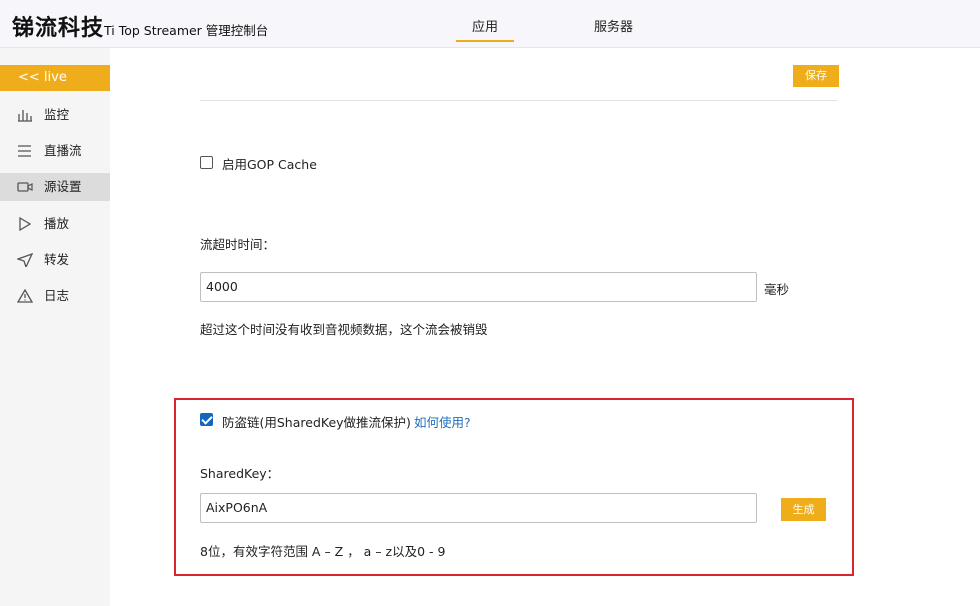 This screenshot has width=980, height=606. I want to click on list-icon, so click(24, 151).